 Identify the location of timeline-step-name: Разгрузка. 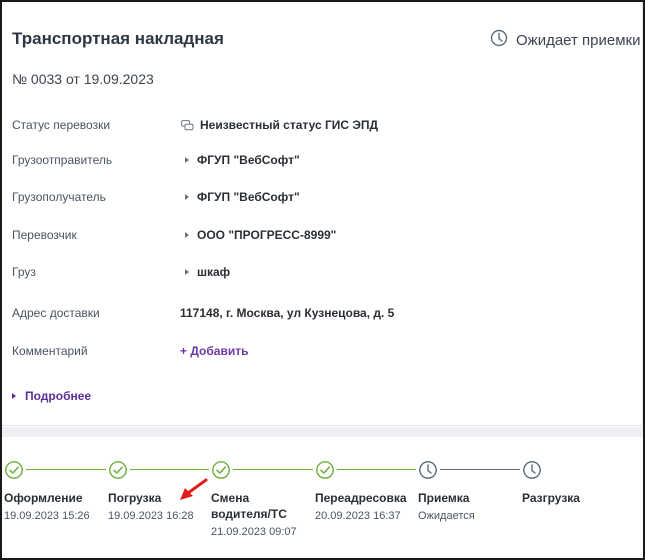
(551, 498).